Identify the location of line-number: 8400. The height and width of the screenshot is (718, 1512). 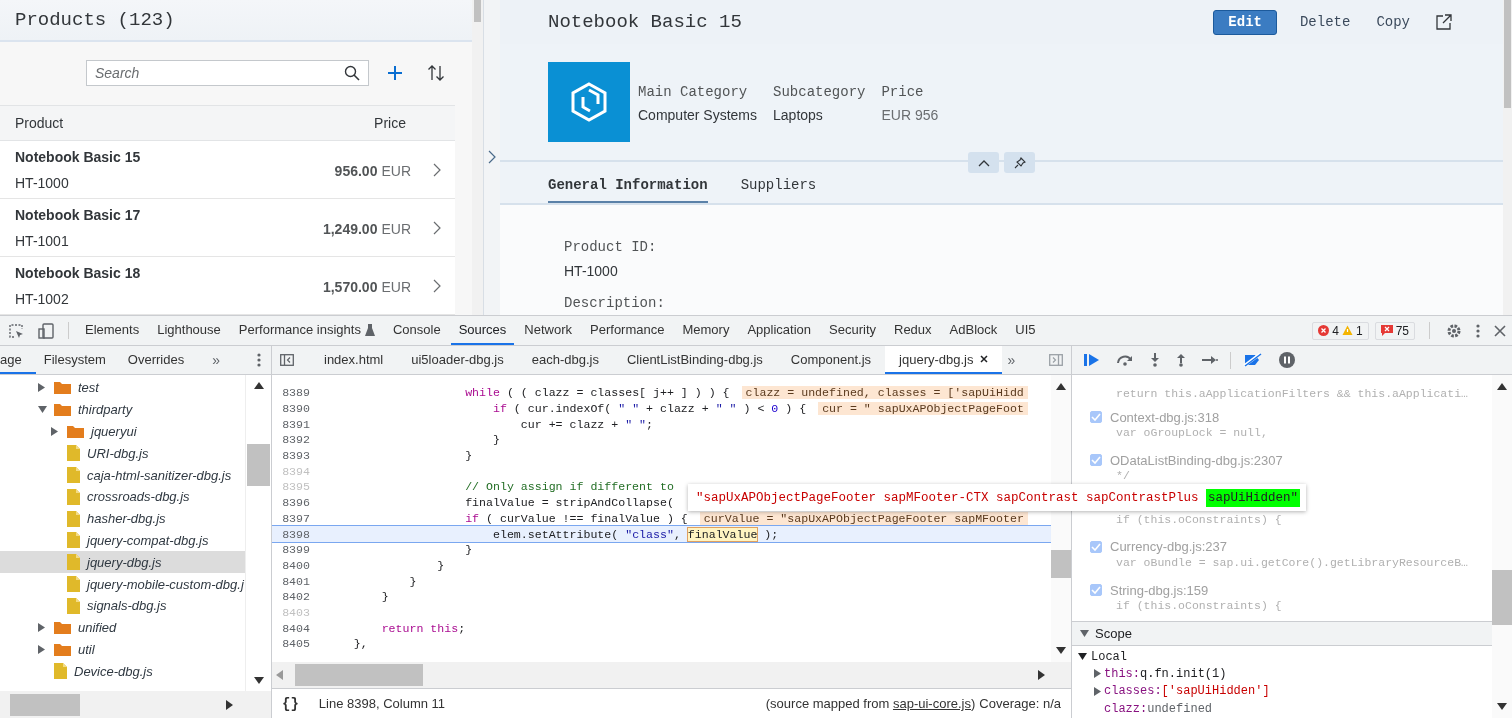
(299, 565).